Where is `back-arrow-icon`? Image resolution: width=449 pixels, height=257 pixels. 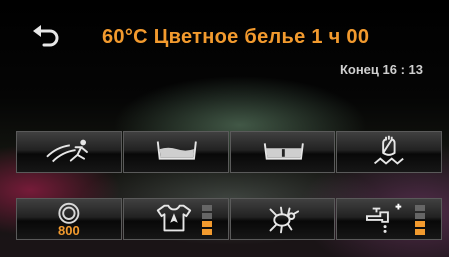 back-arrow-icon is located at coordinates (46, 36).